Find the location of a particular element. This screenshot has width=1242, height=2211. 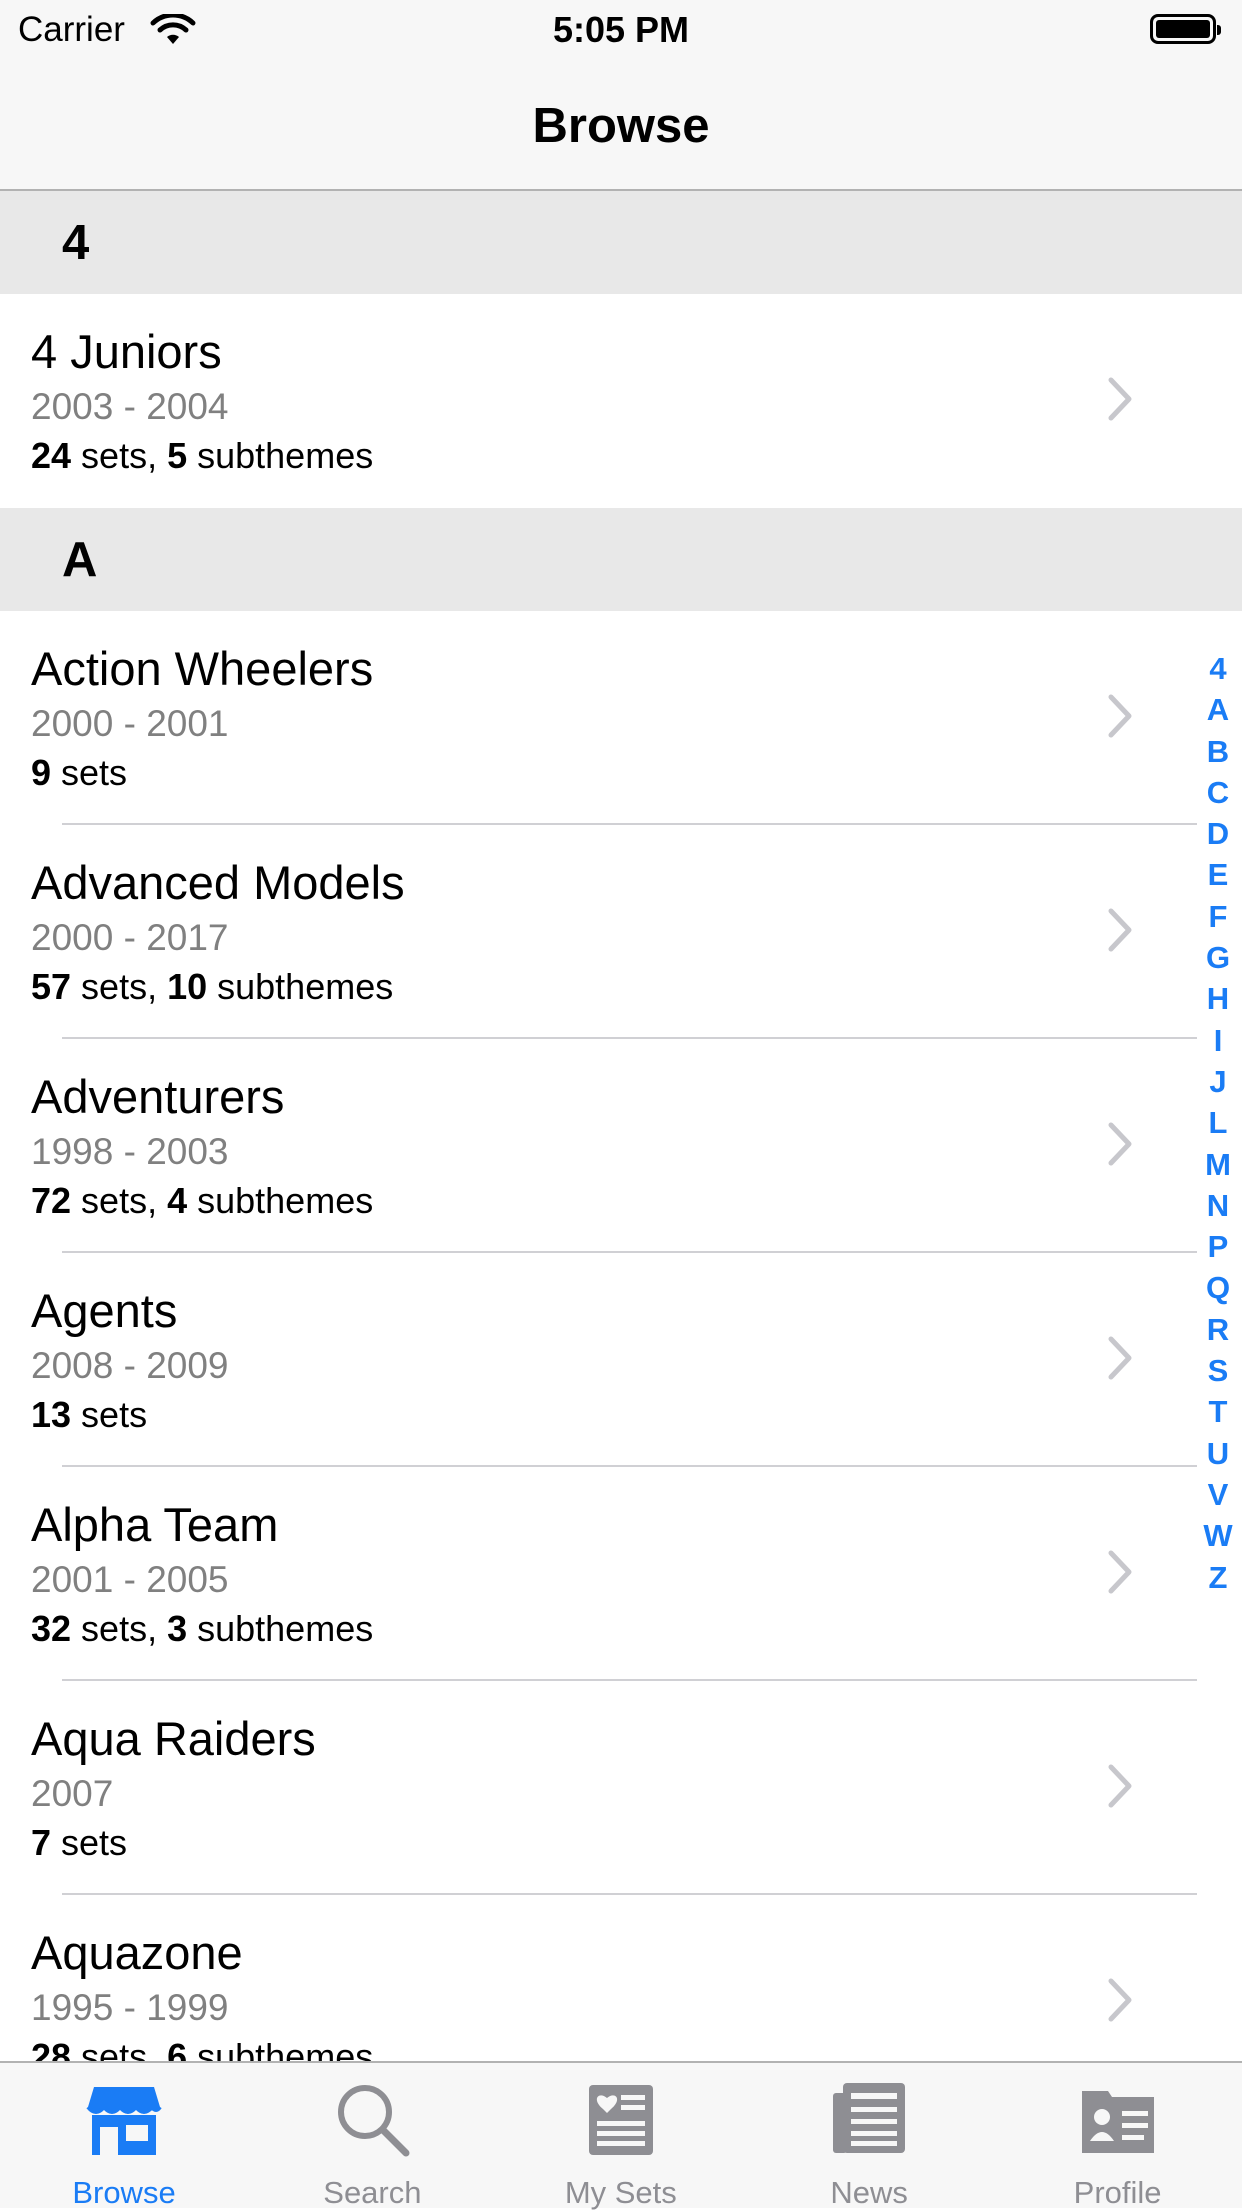

theme-name: Action Wheelers is located at coordinates (202, 668).